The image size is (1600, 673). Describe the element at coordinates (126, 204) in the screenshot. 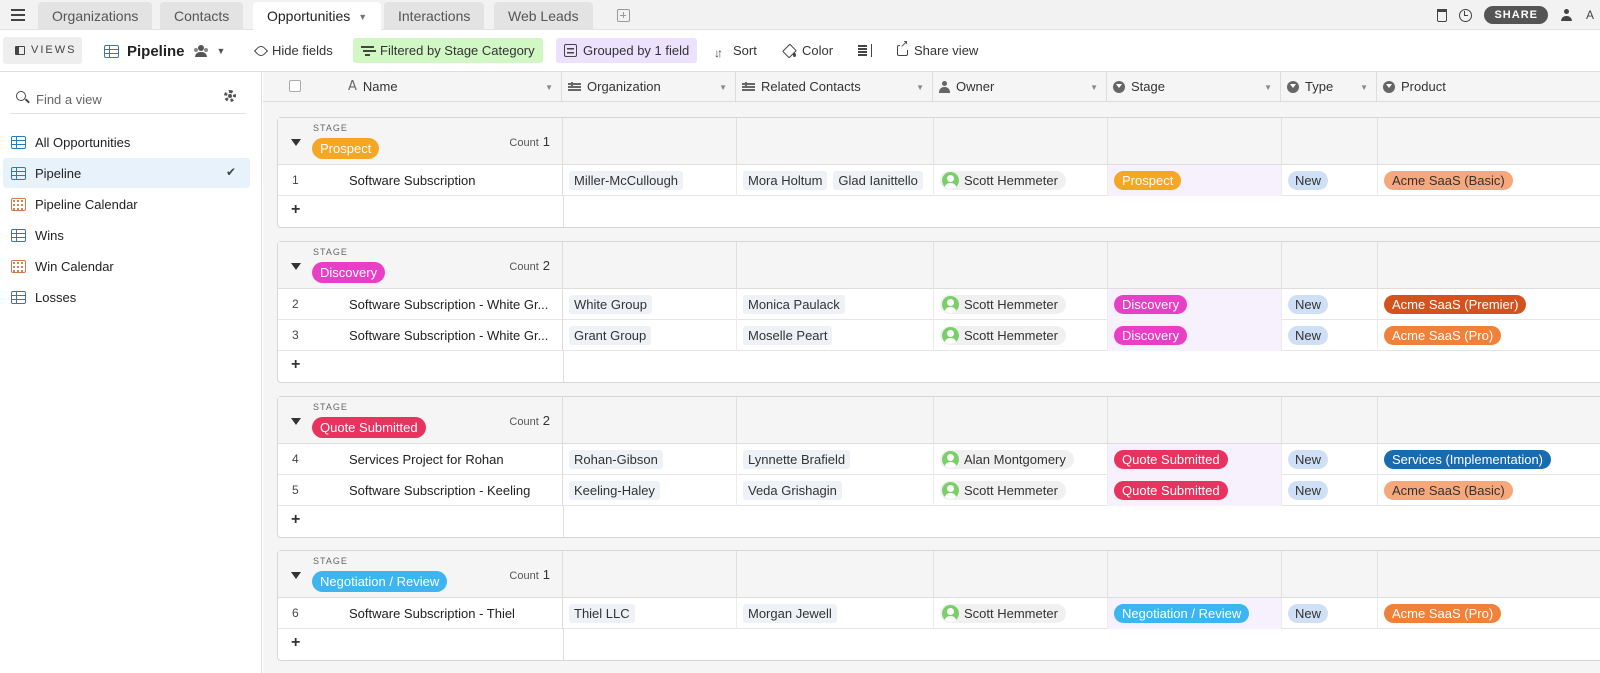

I see `sidebar-item-pipeline-calendar: Pipeline Calendar` at that location.